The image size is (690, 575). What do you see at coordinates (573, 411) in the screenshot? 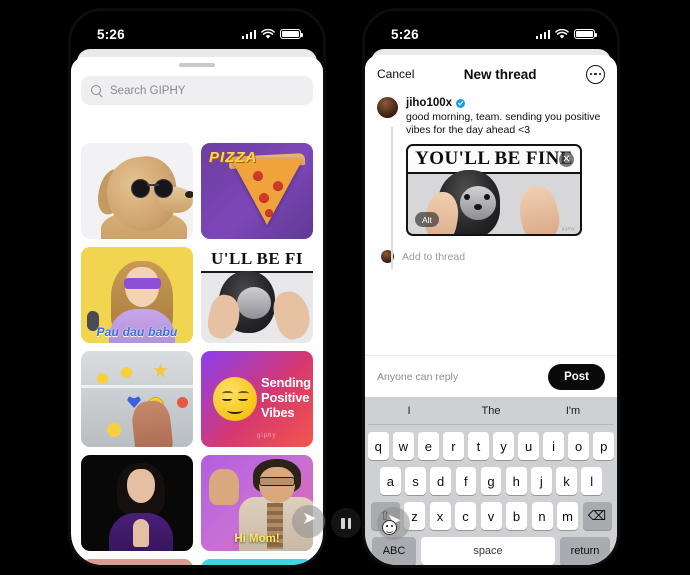
I see `prediction-2: I'm` at bounding box center [573, 411].